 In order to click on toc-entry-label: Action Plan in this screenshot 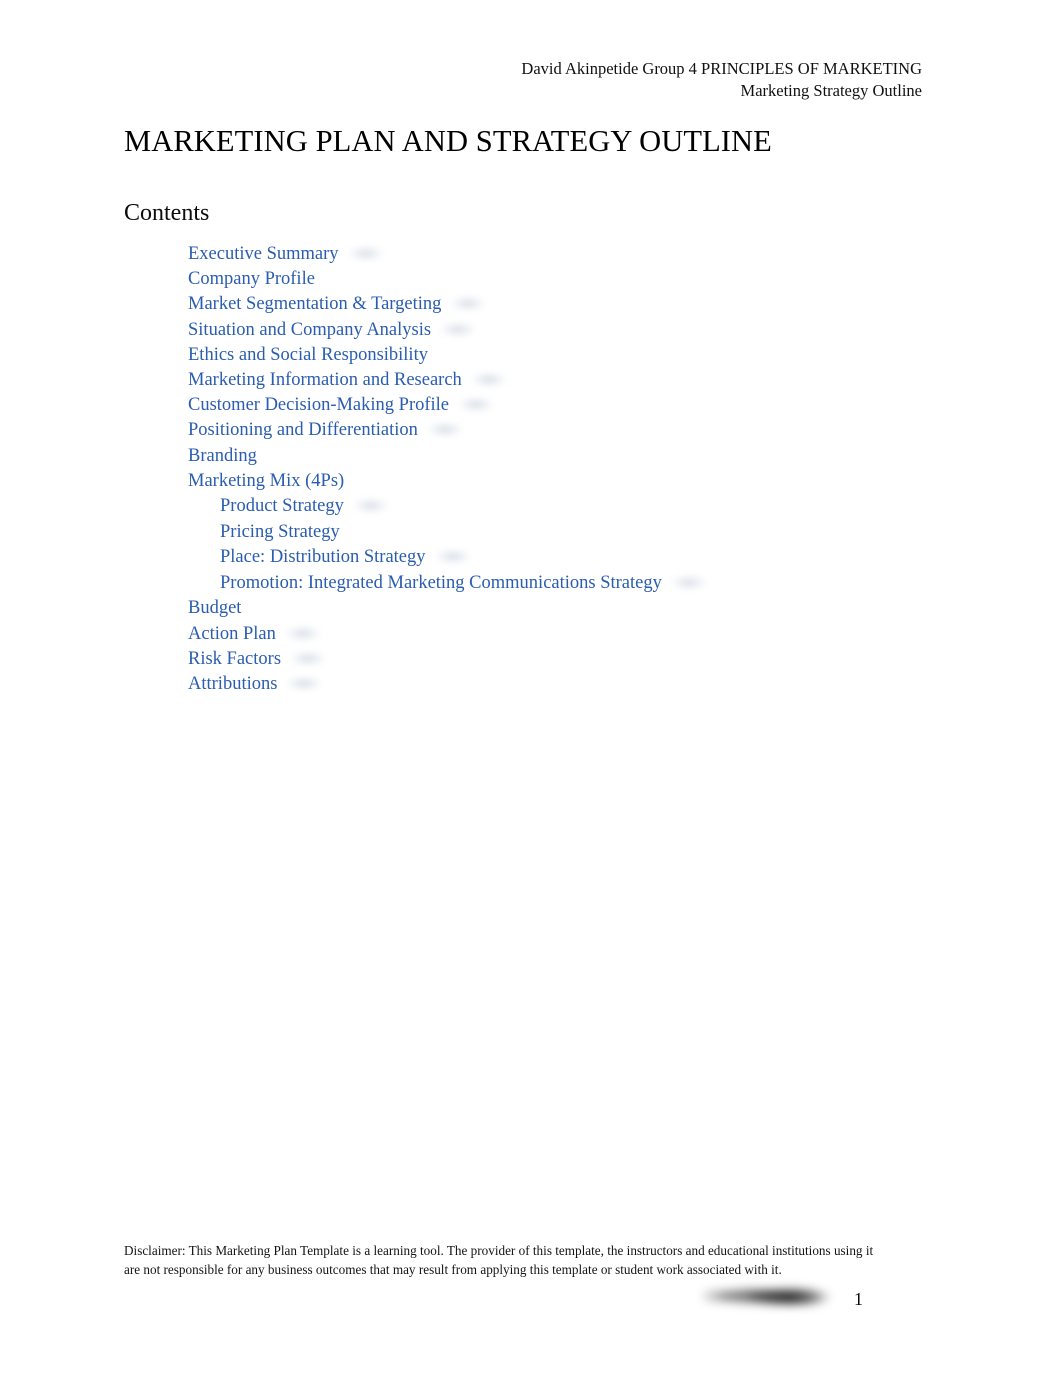, I will do `click(232, 633)`.